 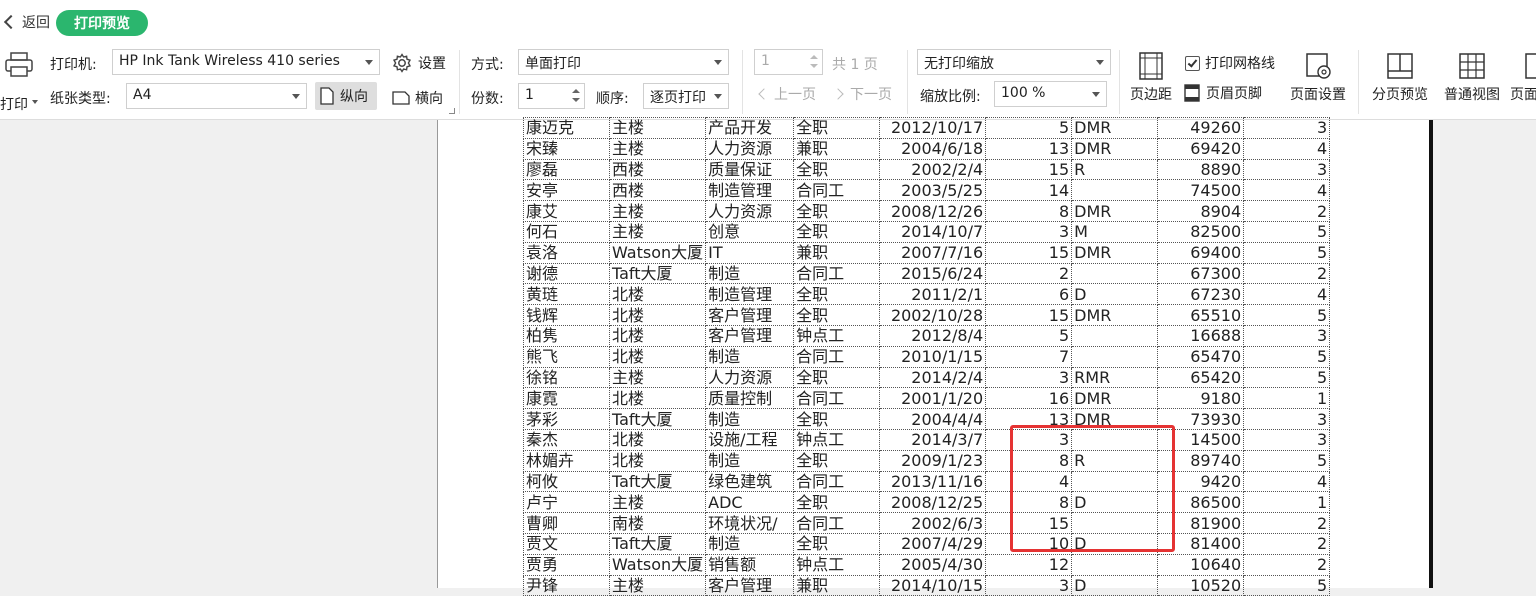 I want to click on table-cell: 2012/8/4, so click(x=933, y=335).